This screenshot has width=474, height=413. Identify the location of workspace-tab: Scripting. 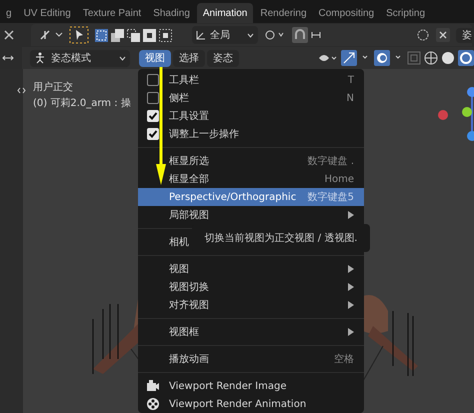
(405, 13).